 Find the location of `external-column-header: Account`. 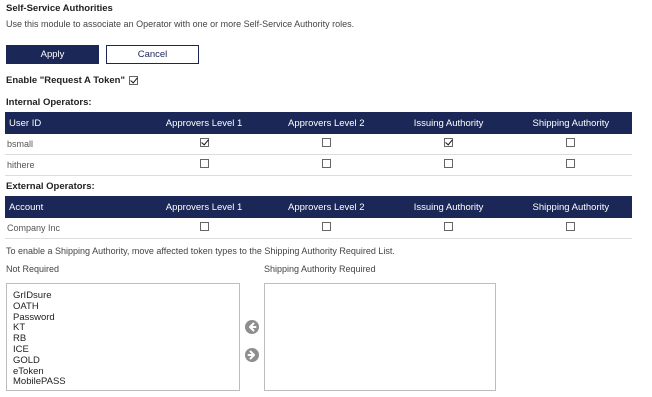

external-column-header: Account is located at coordinates (74, 207).